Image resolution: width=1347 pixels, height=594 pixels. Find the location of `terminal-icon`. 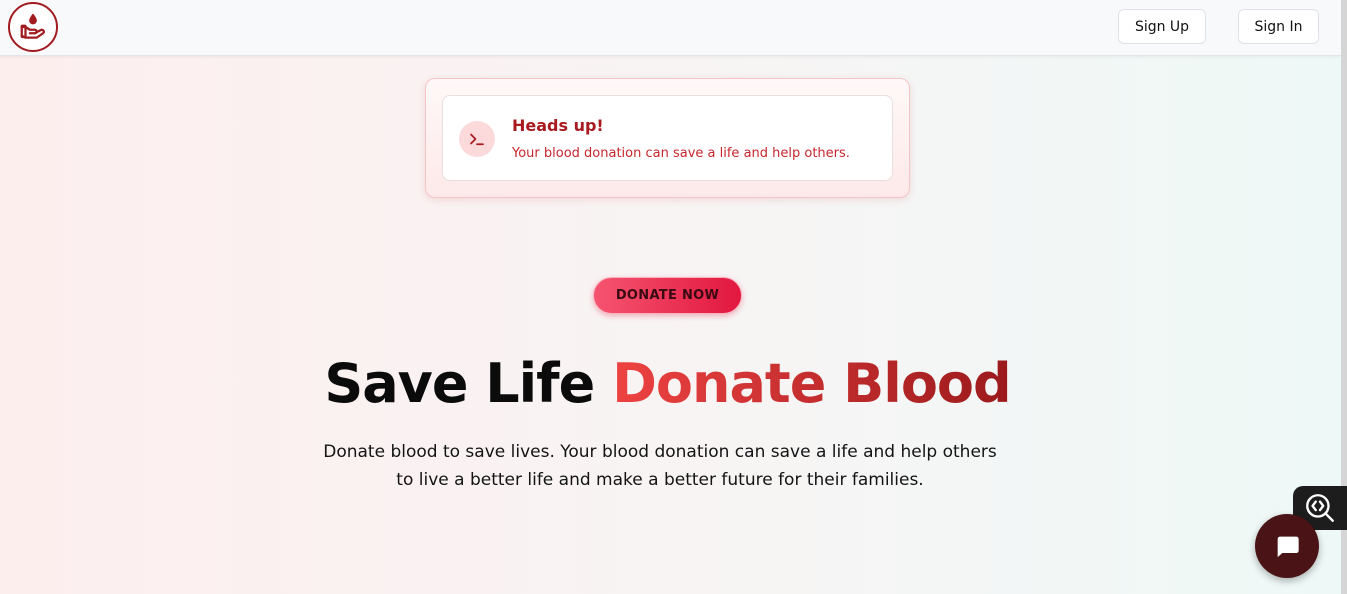

terminal-icon is located at coordinates (477, 139).